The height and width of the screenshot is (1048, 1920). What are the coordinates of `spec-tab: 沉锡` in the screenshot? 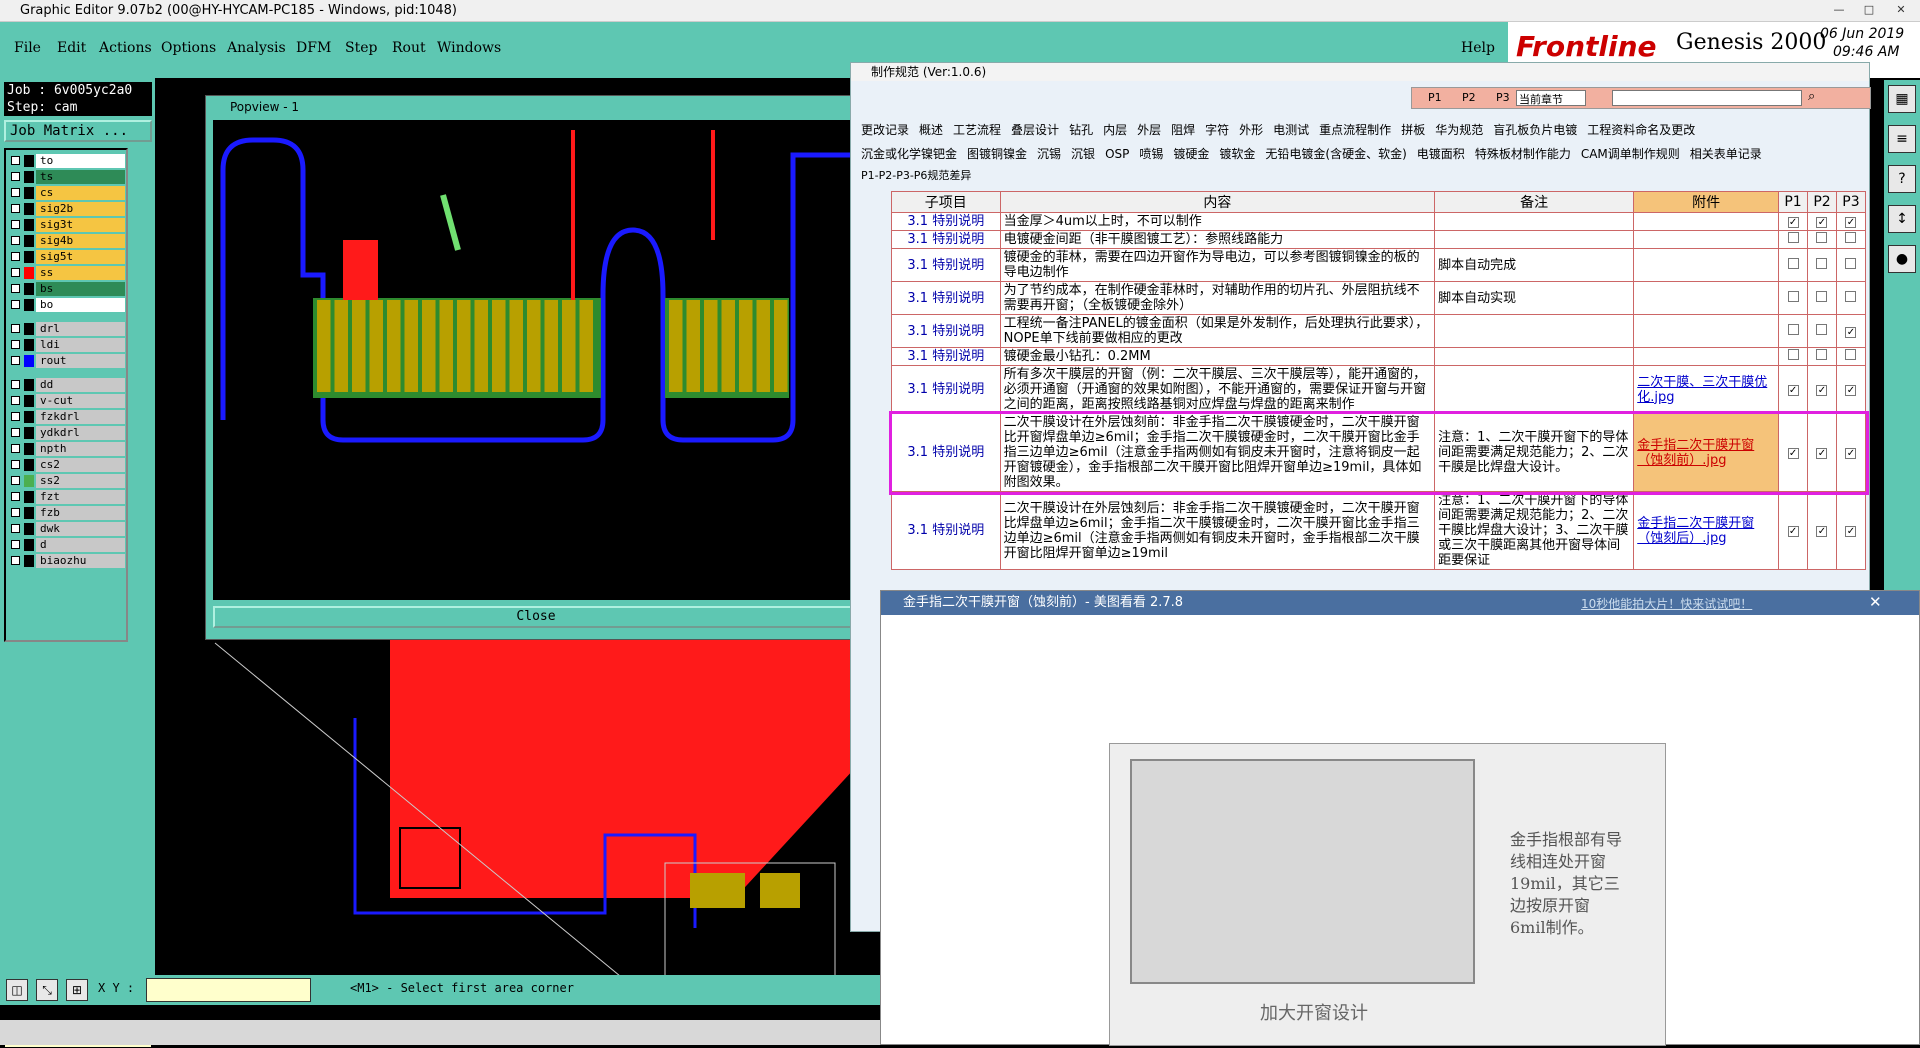 It's located at (1049, 154).